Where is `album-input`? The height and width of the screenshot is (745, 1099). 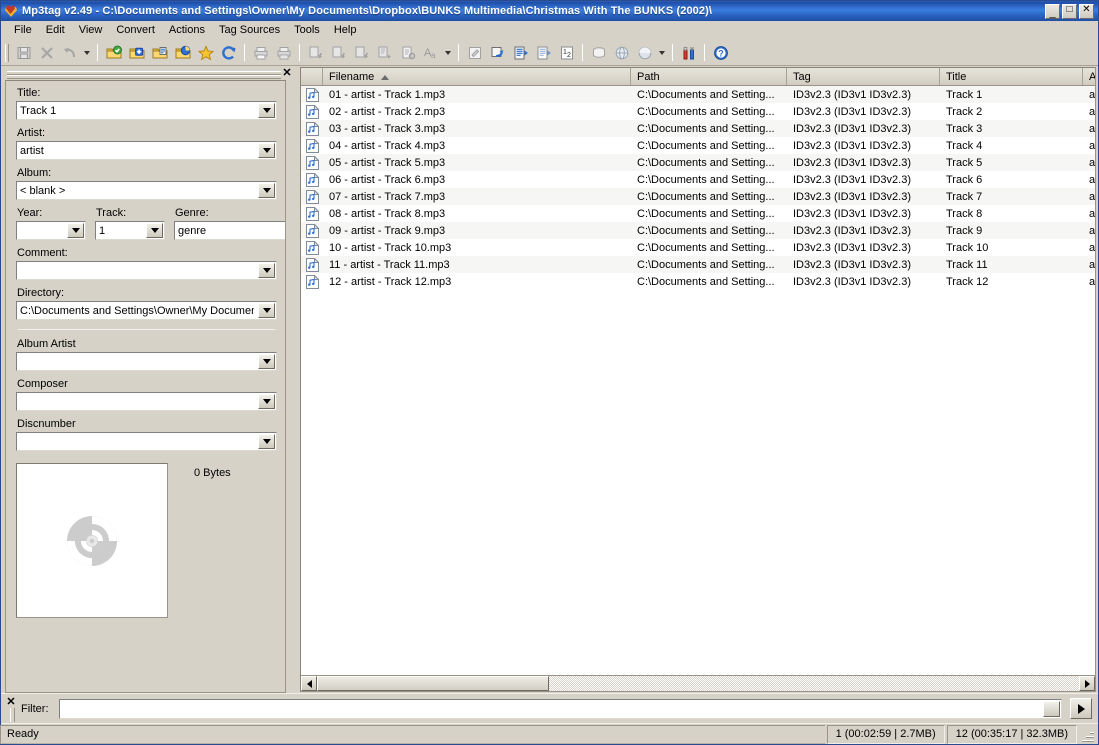 album-input is located at coordinates (137, 190).